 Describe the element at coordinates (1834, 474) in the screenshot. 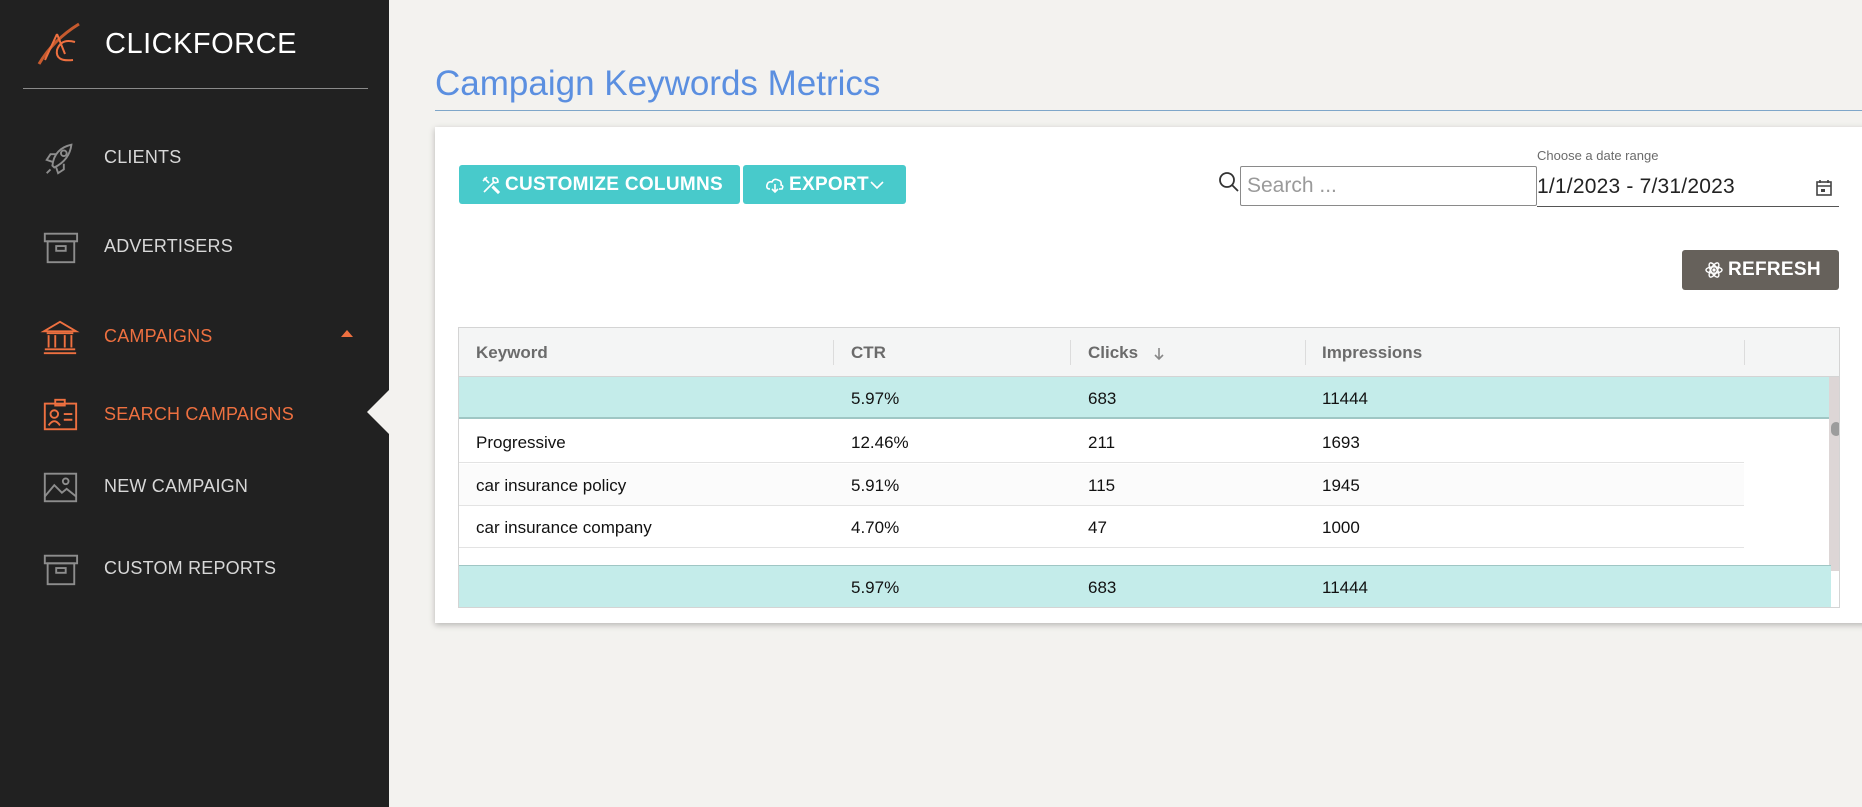

I see `table-scrollbar` at that location.